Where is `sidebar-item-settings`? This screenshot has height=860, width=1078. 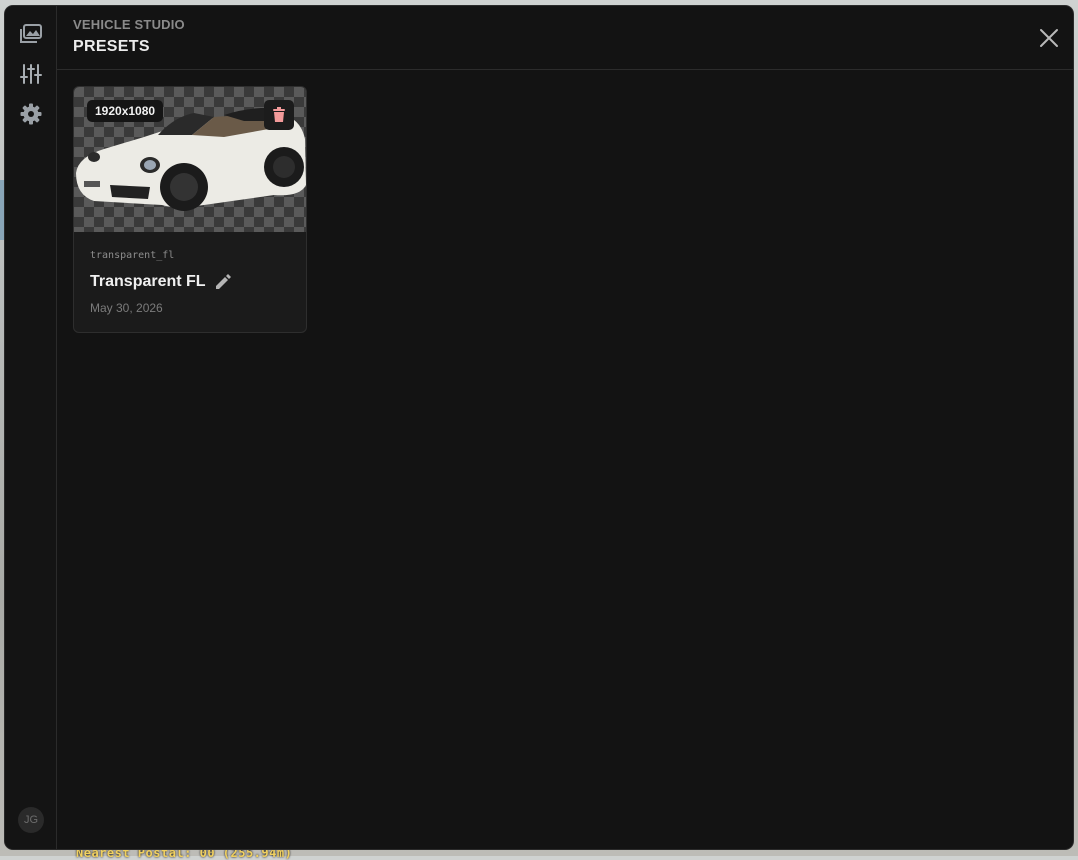
sidebar-item-settings is located at coordinates (31, 114).